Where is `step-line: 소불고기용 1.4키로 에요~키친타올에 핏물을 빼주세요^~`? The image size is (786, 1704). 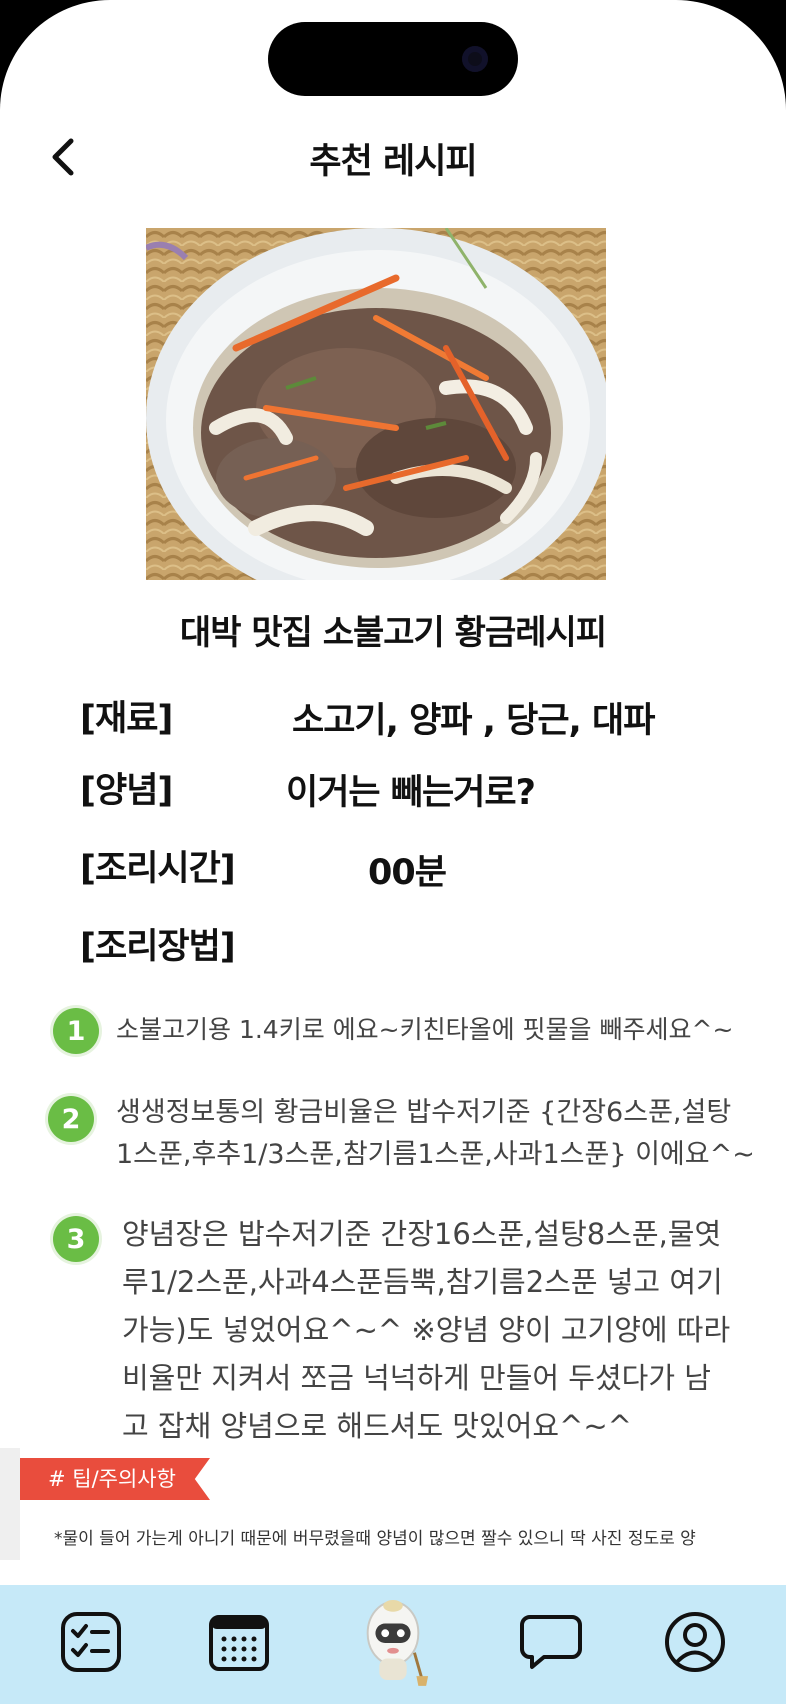 step-line: 소불고기용 1.4키로 에요~키친타올에 핏물을 빼주세요^~ is located at coordinates (425, 1029).